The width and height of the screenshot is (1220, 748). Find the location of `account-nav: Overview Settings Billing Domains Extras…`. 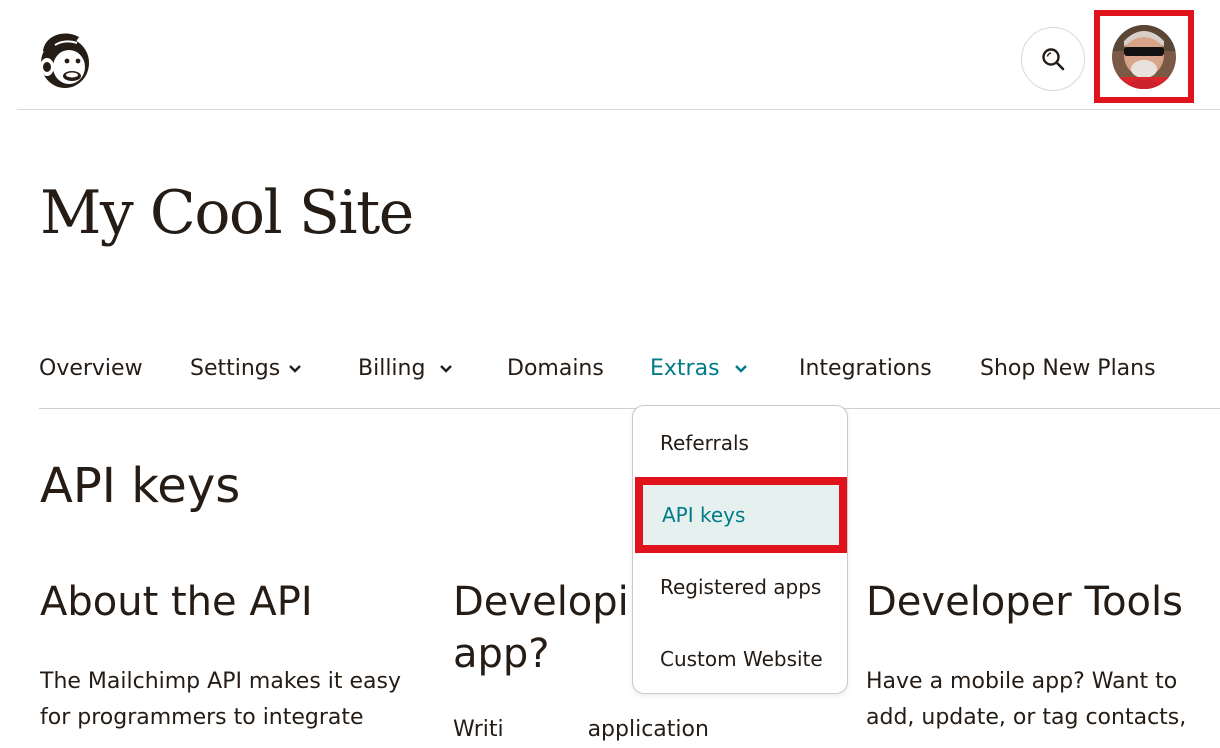

account-nav: Overview Settings Billing Domains Extras… is located at coordinates (629, 374).